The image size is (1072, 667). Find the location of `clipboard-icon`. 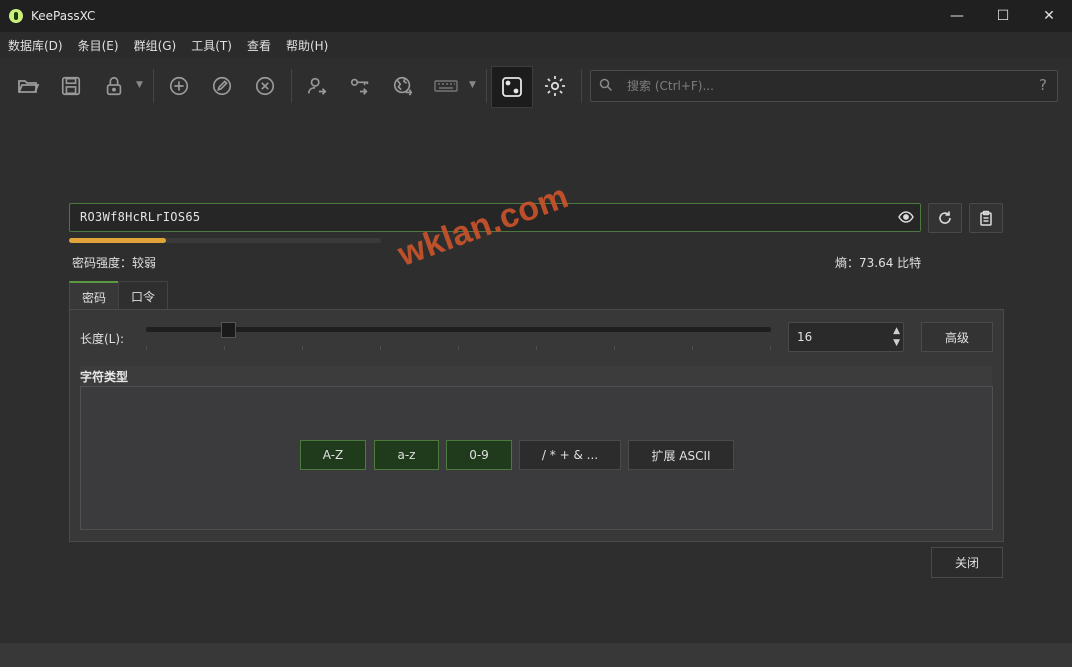

clipboard-icon is located at coordinates (986, 218).